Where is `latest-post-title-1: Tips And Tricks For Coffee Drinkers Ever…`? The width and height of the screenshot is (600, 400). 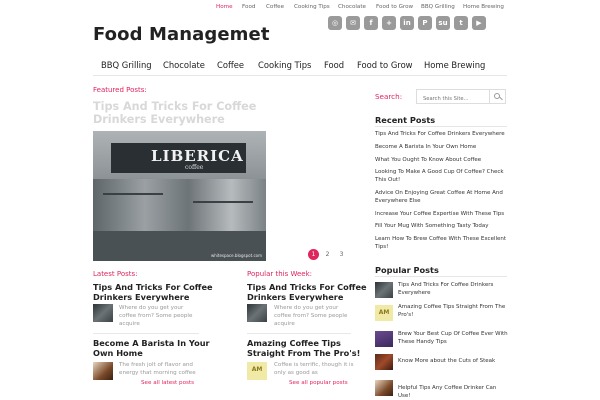
latest-post-title-1: Tips And Tricks For Coffee Drinkers Ever… is located at coordinates (153, 292).